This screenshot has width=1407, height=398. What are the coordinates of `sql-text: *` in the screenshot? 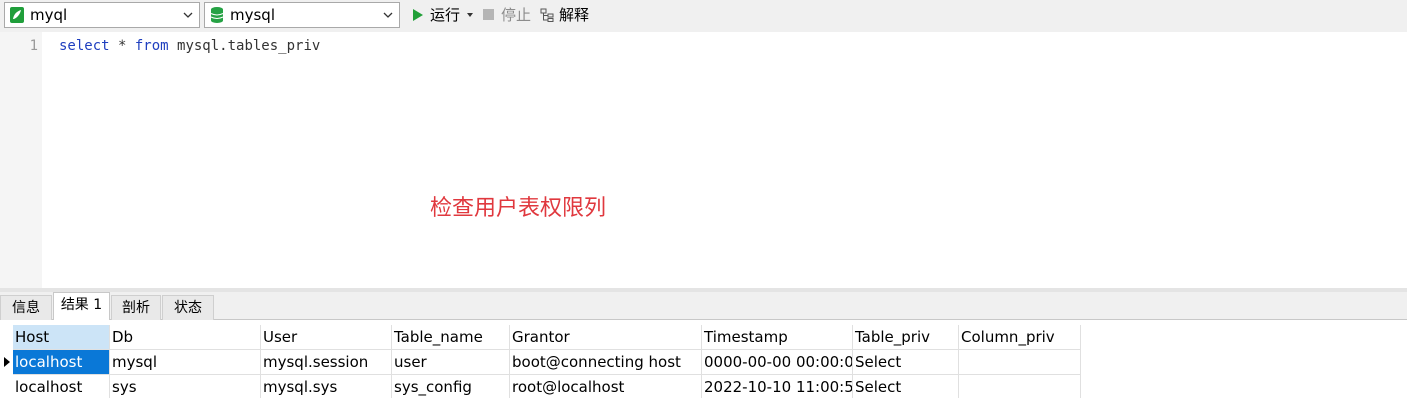 It's located at (122, 46).